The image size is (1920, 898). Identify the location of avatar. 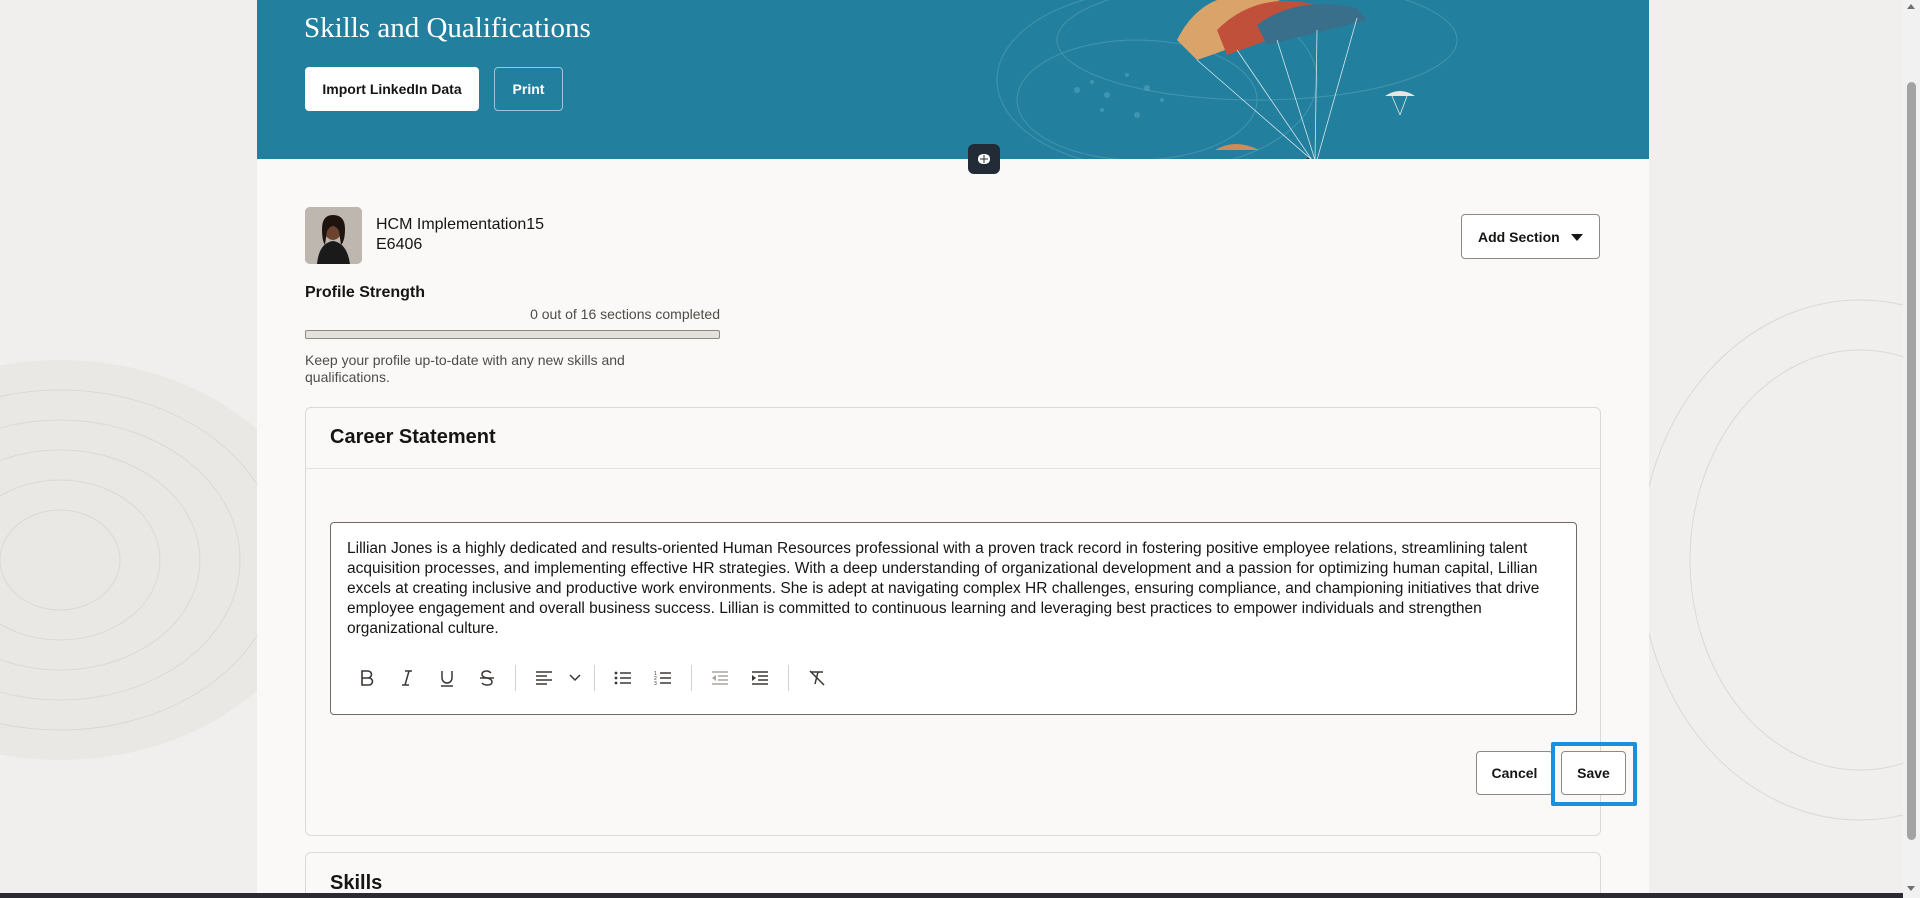
(333, 235).